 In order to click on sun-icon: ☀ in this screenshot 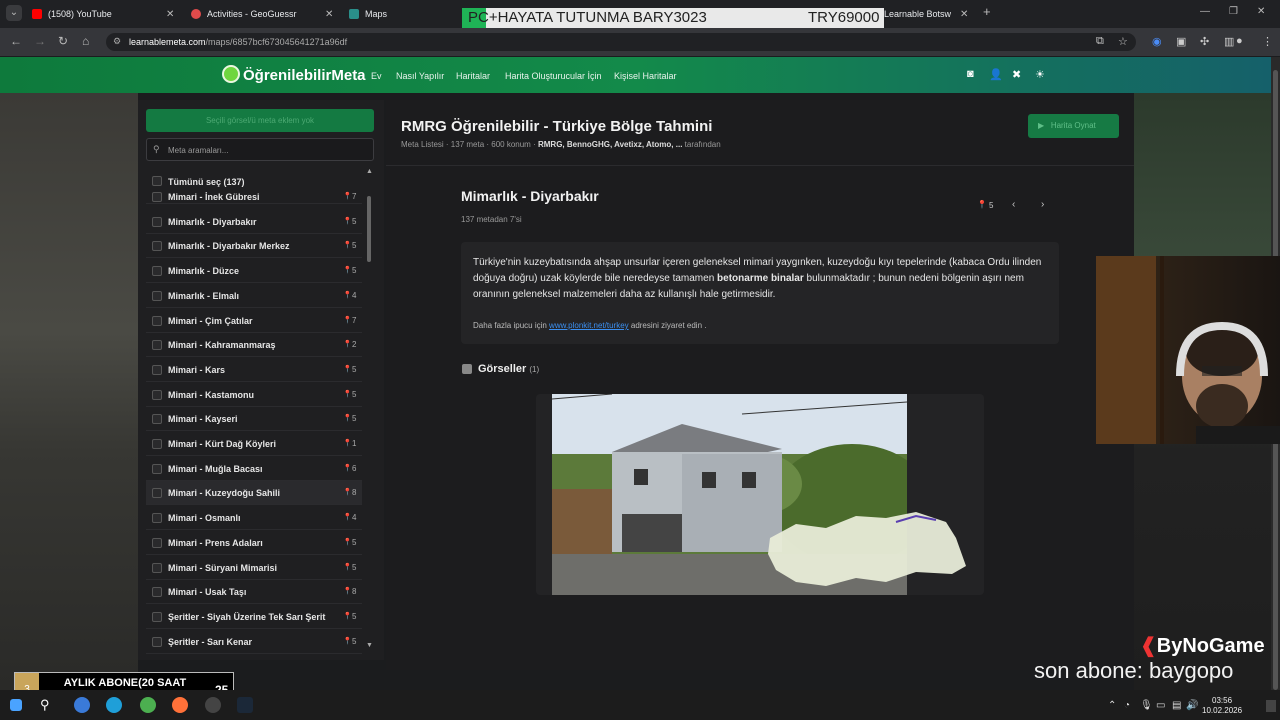, I will do `click(1040, 74)`.